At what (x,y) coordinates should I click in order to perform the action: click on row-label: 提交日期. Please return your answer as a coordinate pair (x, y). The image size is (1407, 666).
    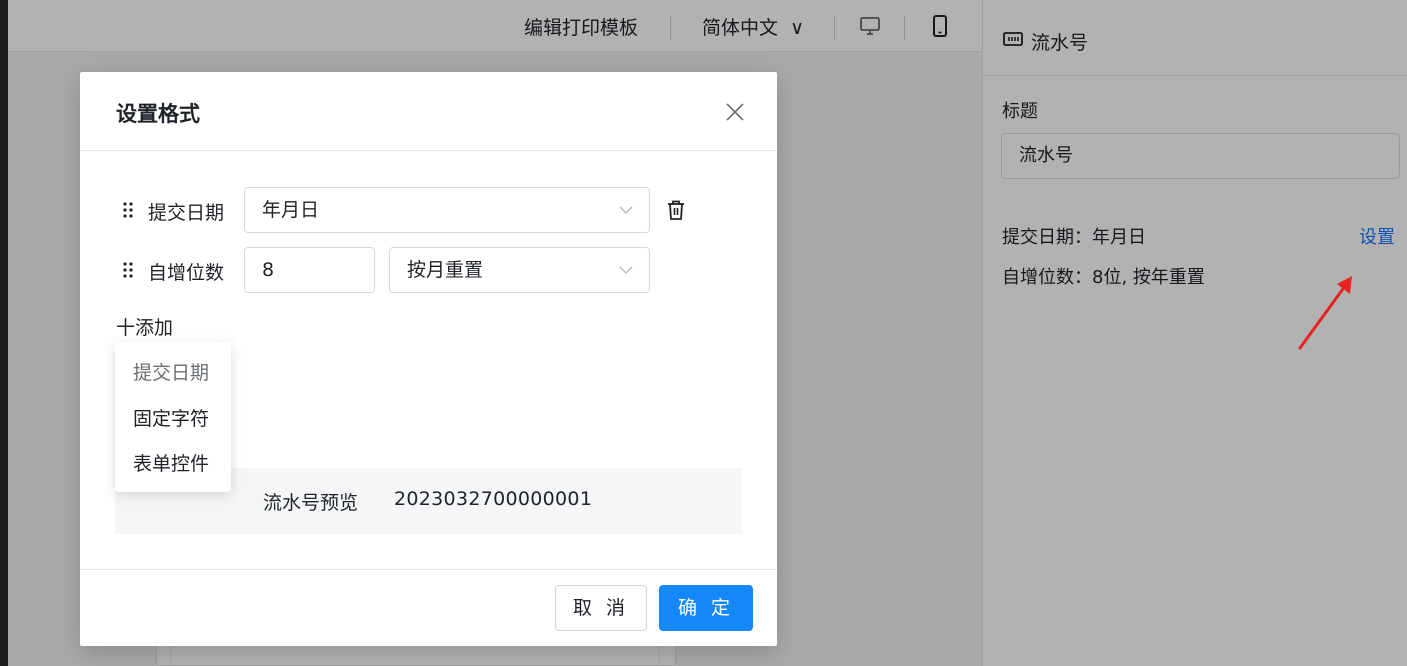
    Looking at the image, I should click on (186, 213).